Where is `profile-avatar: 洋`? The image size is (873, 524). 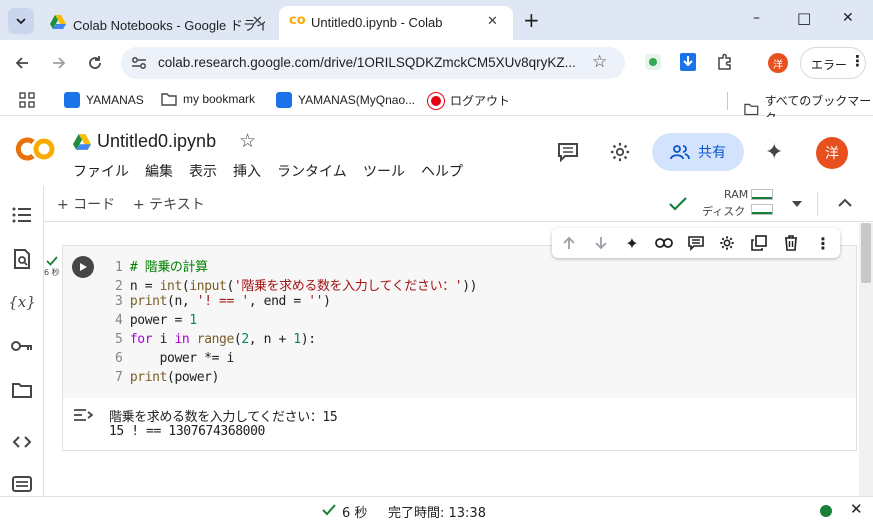 profile-avatar: 洋 is located at coordinates (778, 63).